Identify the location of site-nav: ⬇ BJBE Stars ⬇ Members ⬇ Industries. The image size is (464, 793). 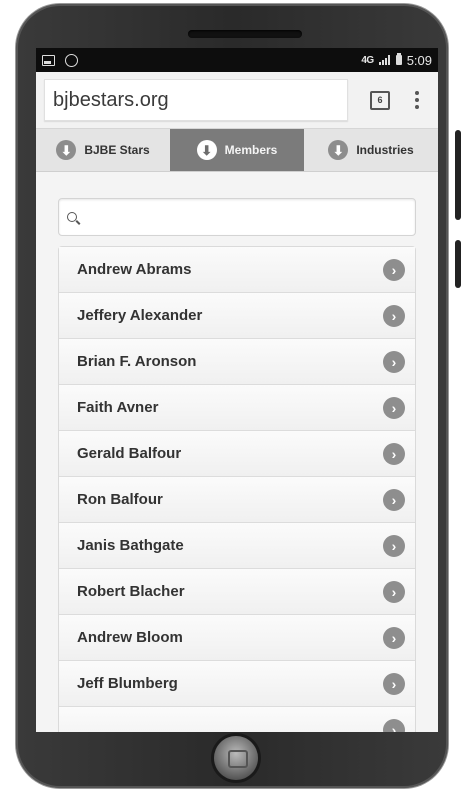
(237, 150).